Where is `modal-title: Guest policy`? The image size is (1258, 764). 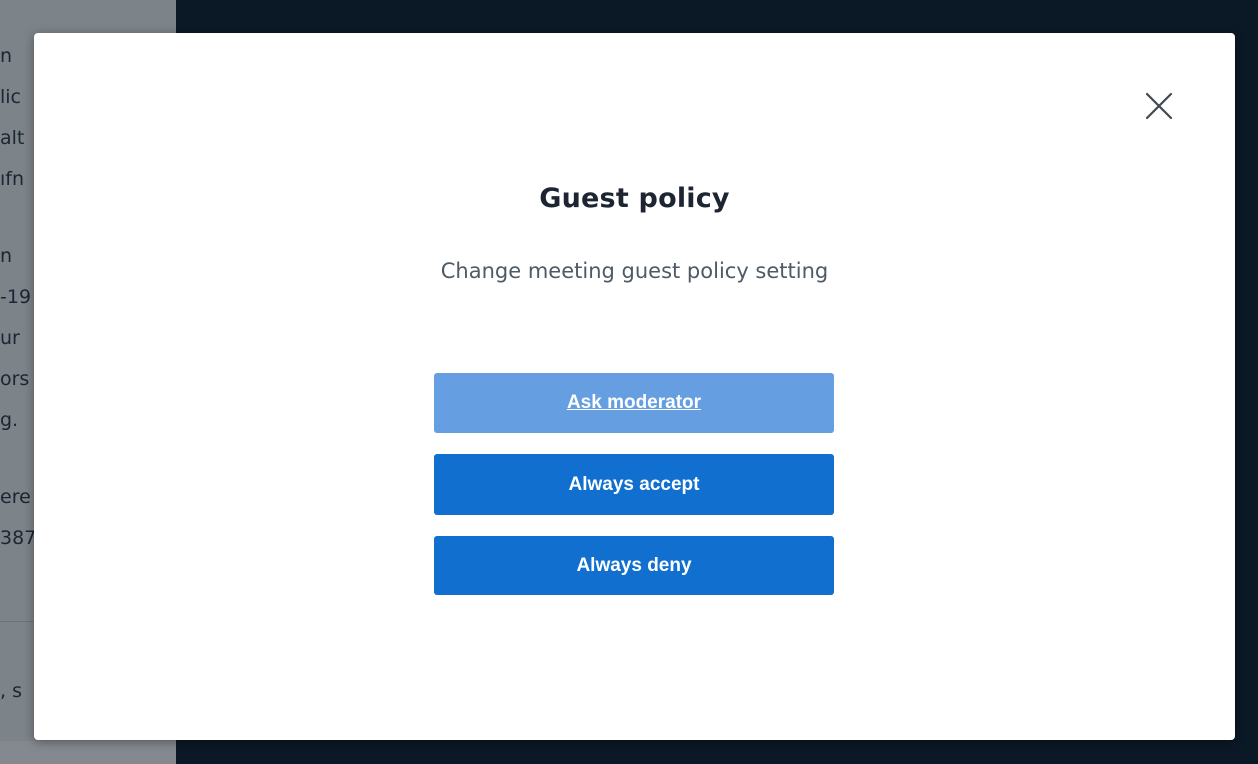 modal-title: Guest policy is located at coordinates (634, 198).